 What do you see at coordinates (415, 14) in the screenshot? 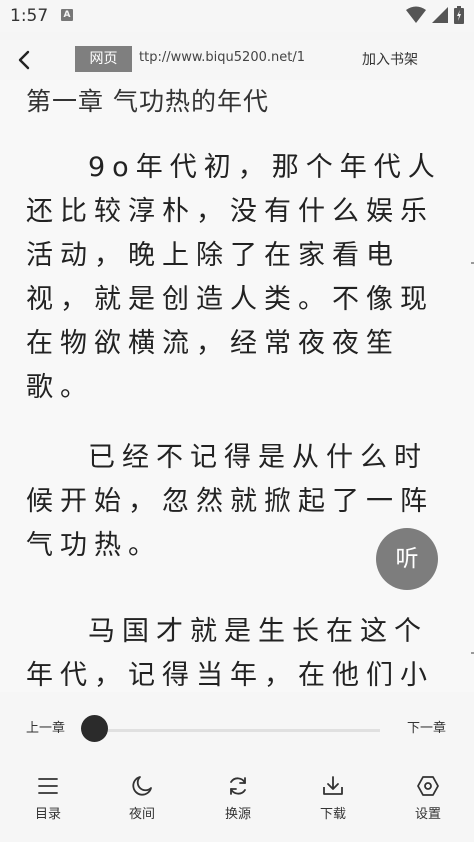
I see `wifi-icon` at bounding box center [415, 14].